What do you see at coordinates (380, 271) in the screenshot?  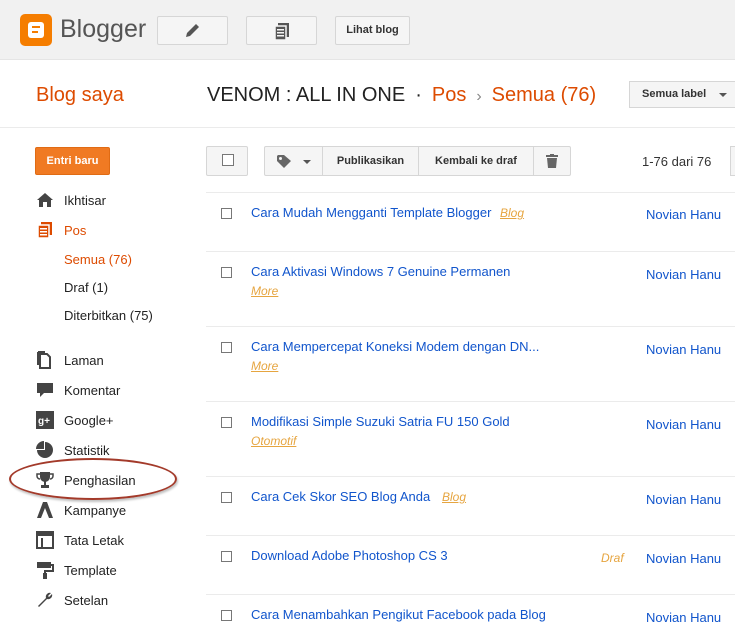 I see `post-title: Cara Aktivasi Windows 7 Genuine Permanen` at bounding box center [380, 271].